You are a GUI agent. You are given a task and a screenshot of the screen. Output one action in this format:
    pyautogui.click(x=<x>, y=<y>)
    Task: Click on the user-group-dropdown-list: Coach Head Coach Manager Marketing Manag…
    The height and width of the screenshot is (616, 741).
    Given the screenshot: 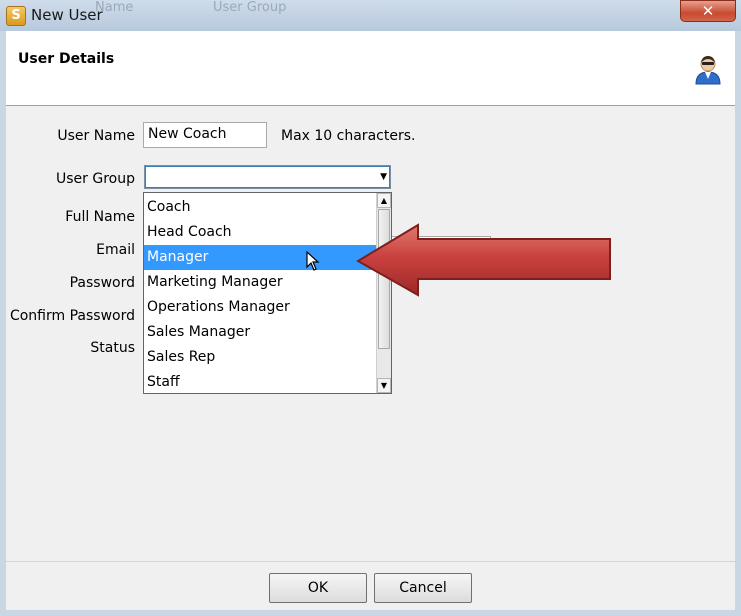 What is the action you would take?
    pyautogui.click(x=267, y=293)
    